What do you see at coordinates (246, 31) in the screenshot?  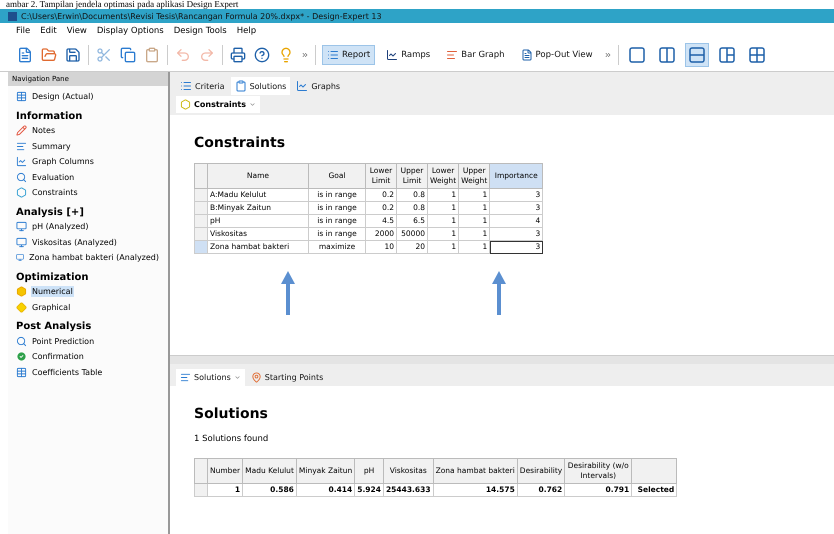 I see `menu-item: Help` at bounding box center [246, 31].